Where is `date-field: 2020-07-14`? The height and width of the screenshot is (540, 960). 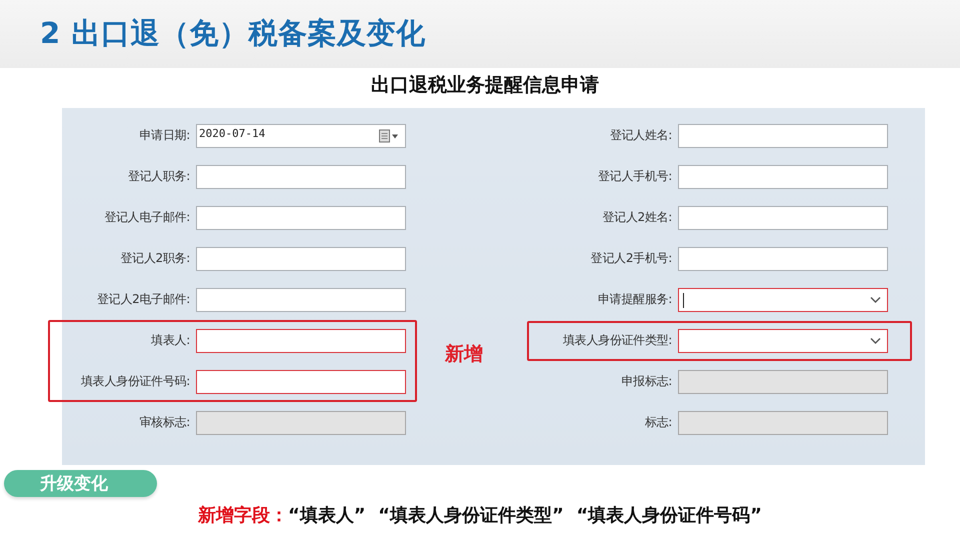 date-field: 2020-07-14 is located at coordinates (301, 136).